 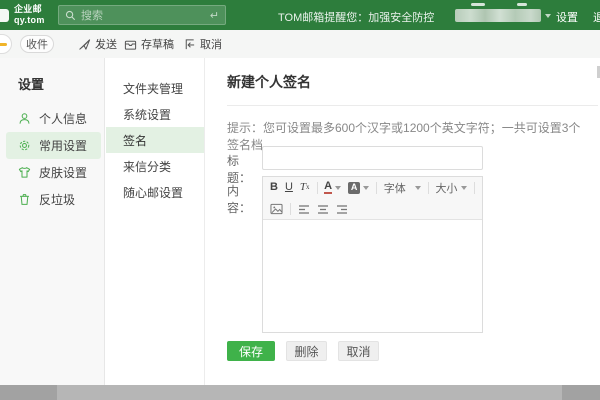 What do you see at coordinates (24, 145) in the screenshot?
I see `gear-icon` at bounding box center [24, 145].